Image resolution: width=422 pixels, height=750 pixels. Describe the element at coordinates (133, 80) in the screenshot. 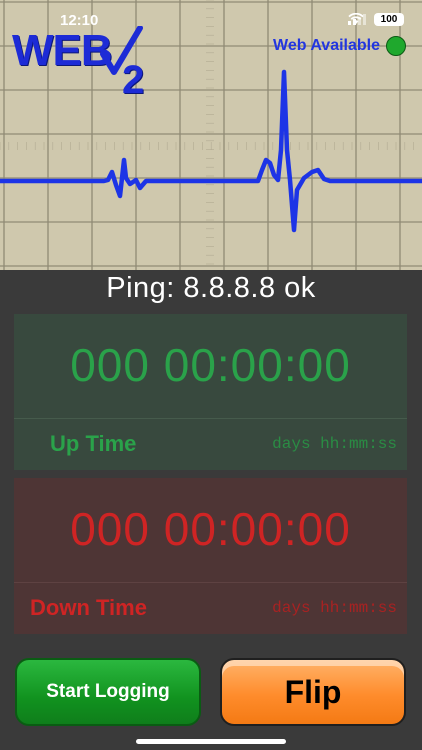

I see `logo-subscript: 2` at that location.